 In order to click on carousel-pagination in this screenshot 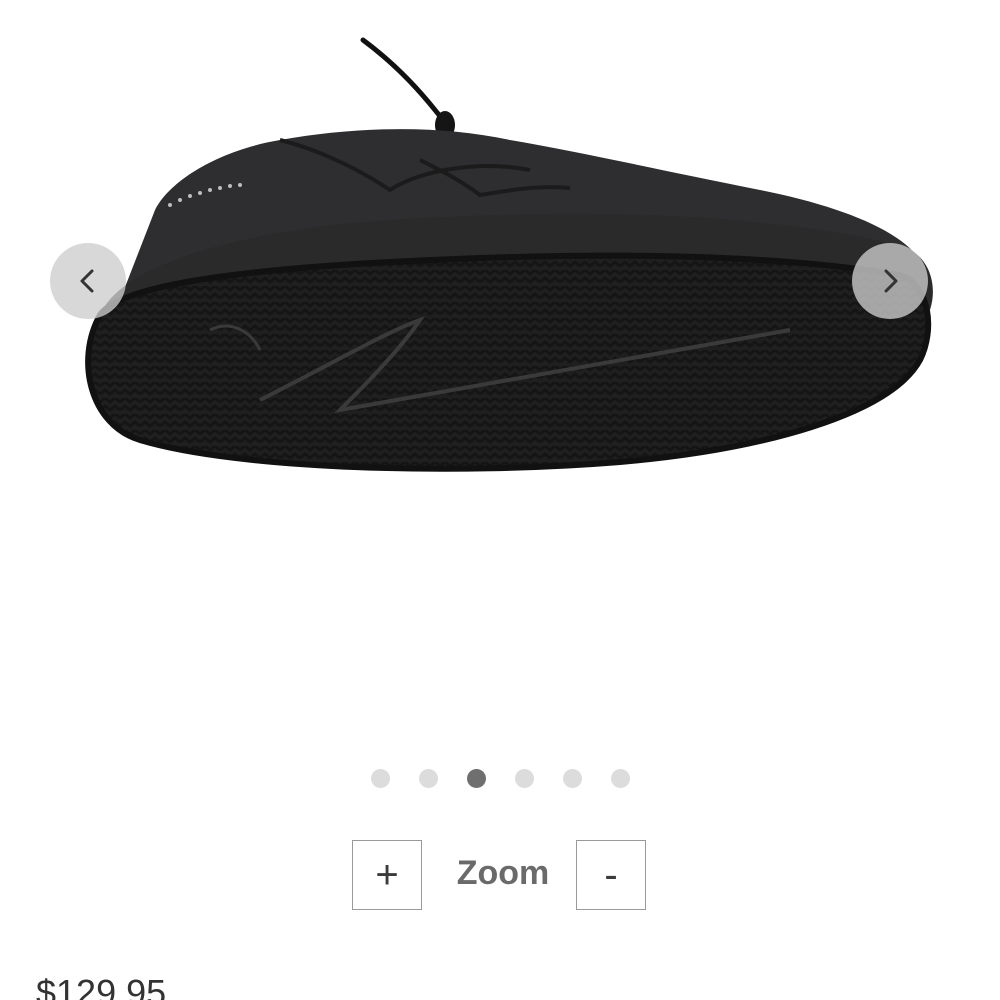, I will do `click(500, 779)`.